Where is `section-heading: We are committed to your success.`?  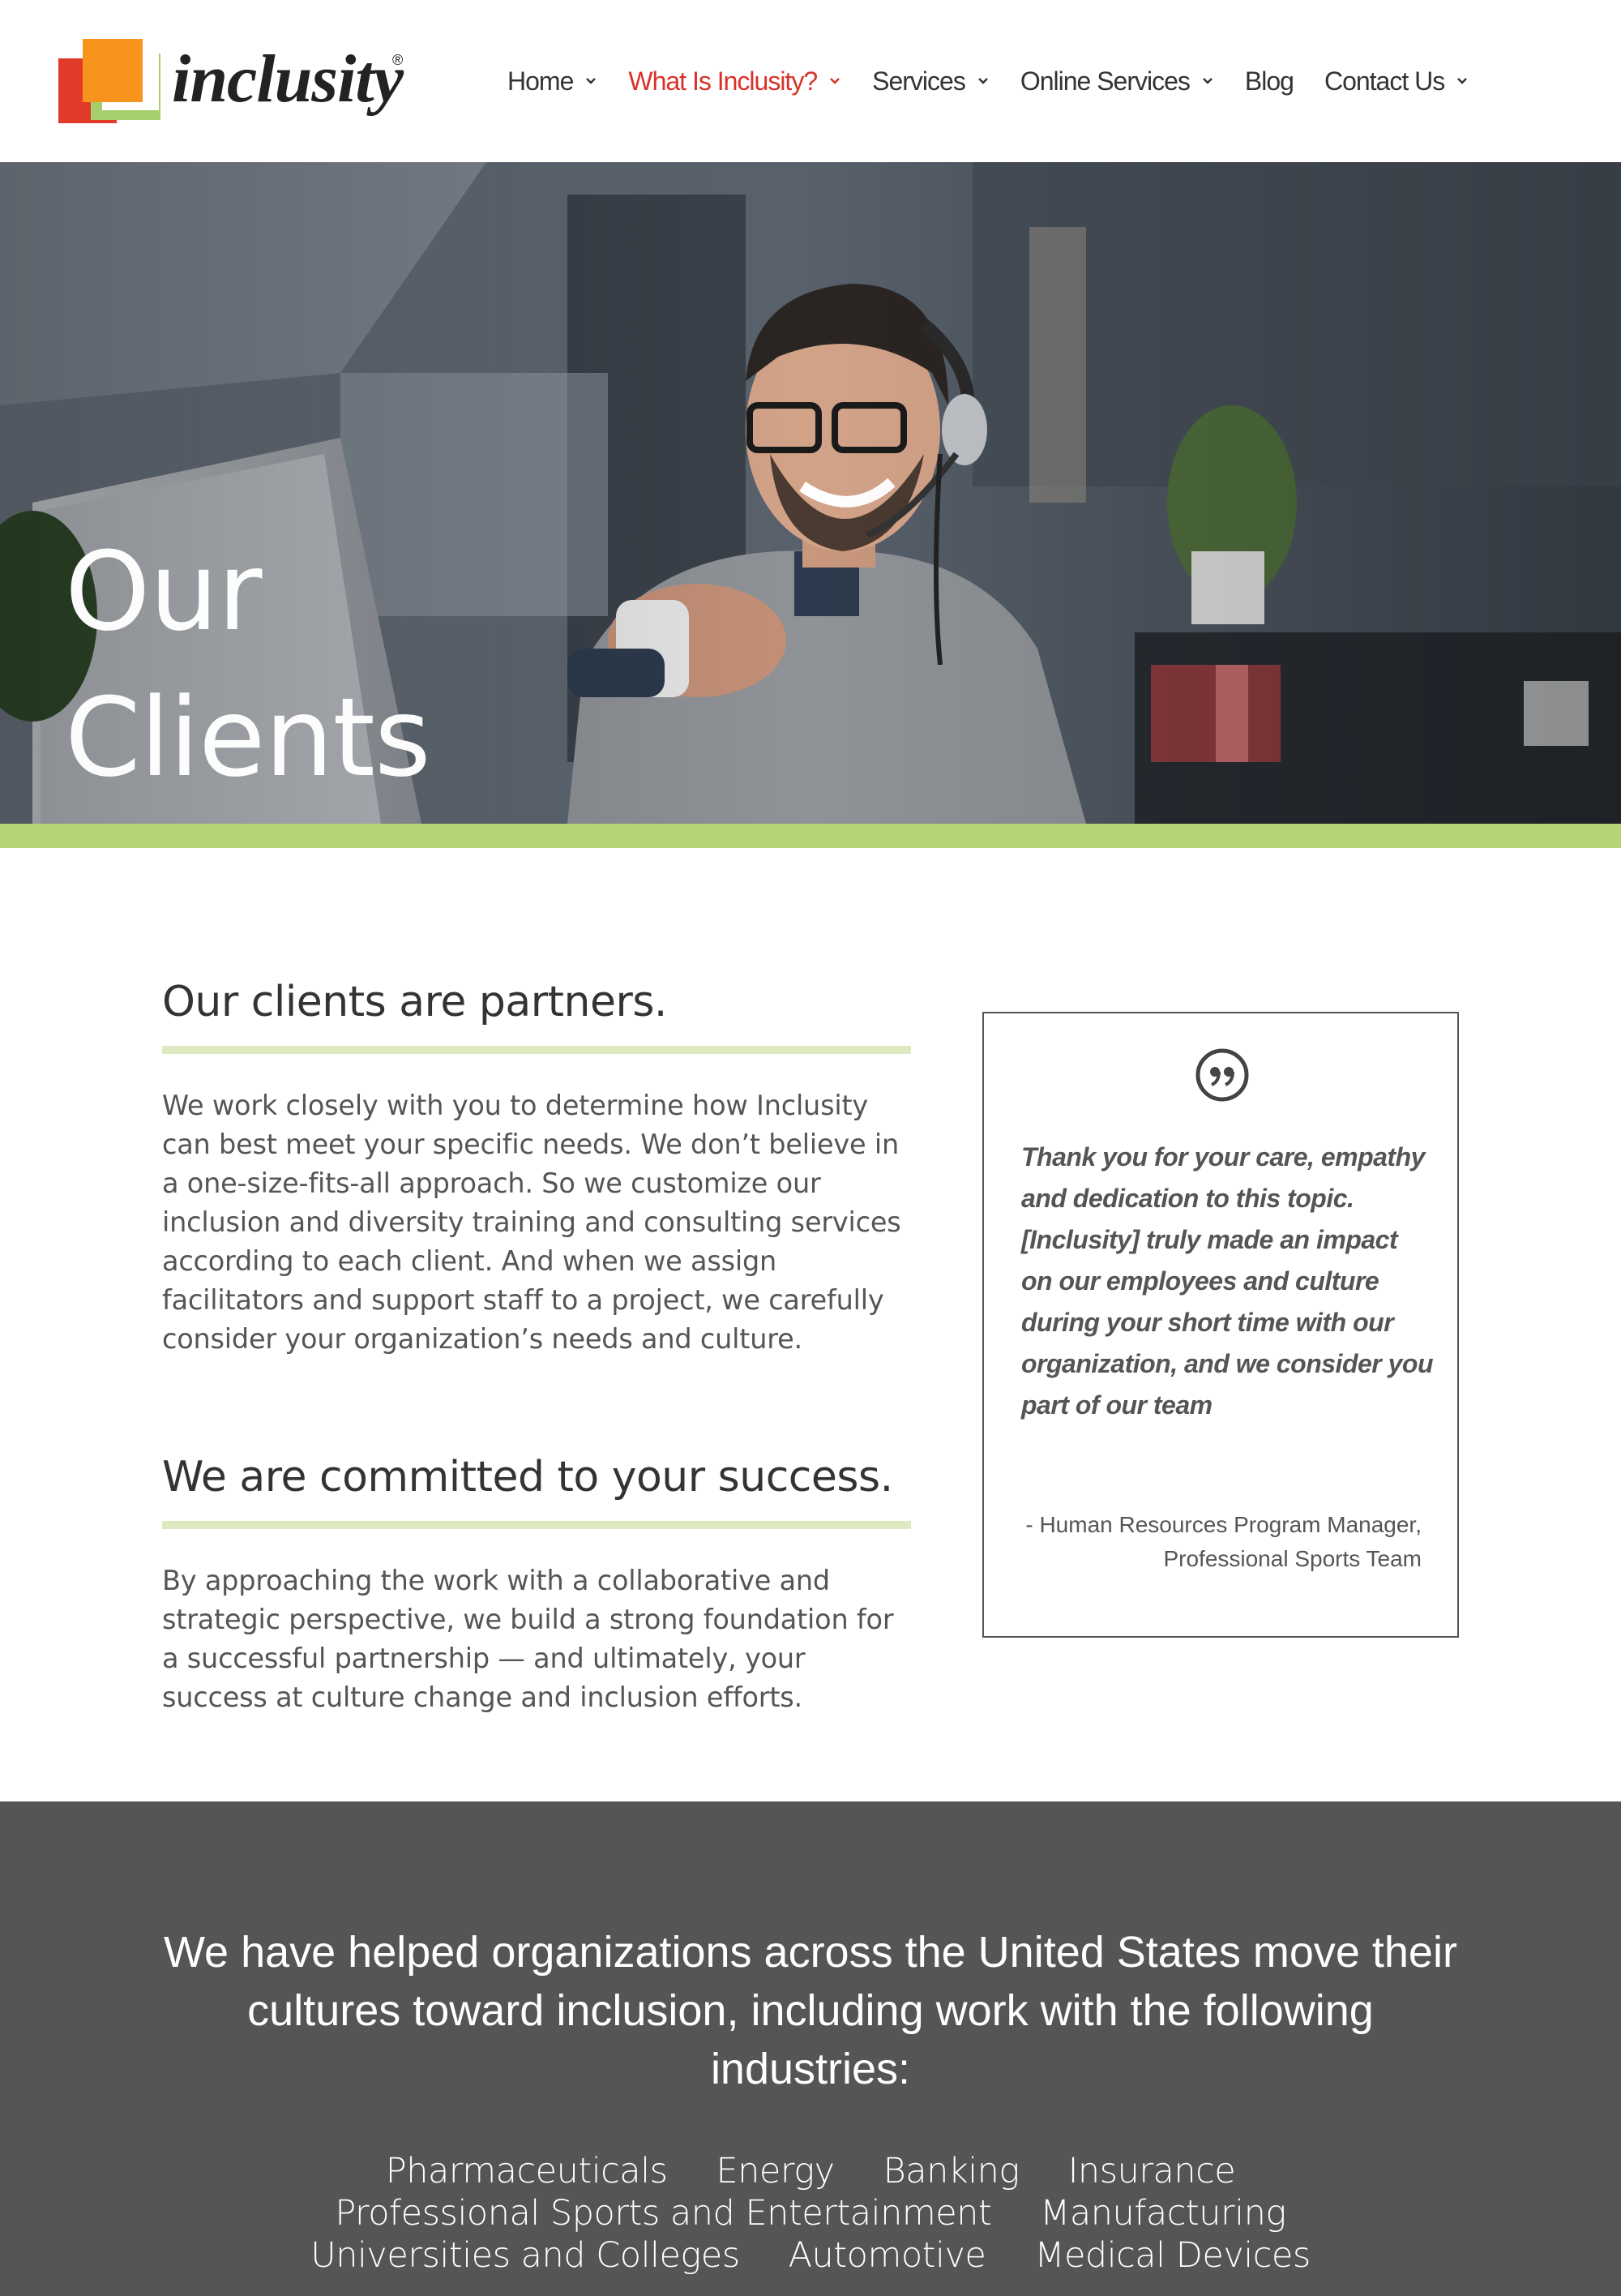 section-heading: We are committed to your success. is located at coordinates (527, 1477).